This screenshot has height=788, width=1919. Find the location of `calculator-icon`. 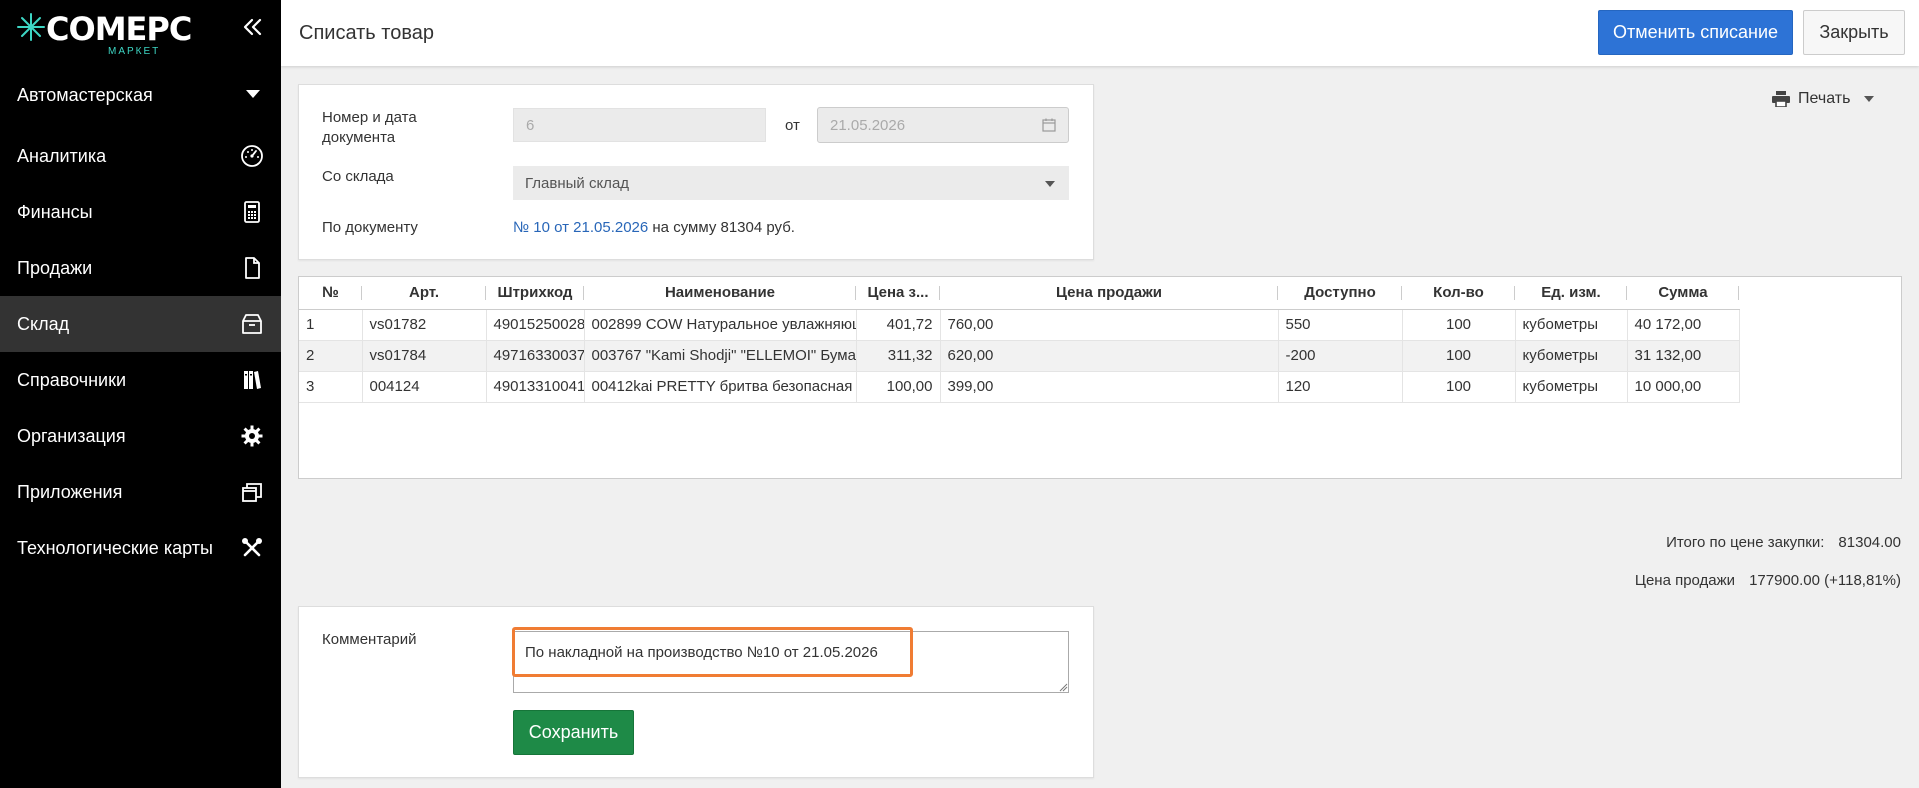

calculator-icon is located at coordinates (252, 212).